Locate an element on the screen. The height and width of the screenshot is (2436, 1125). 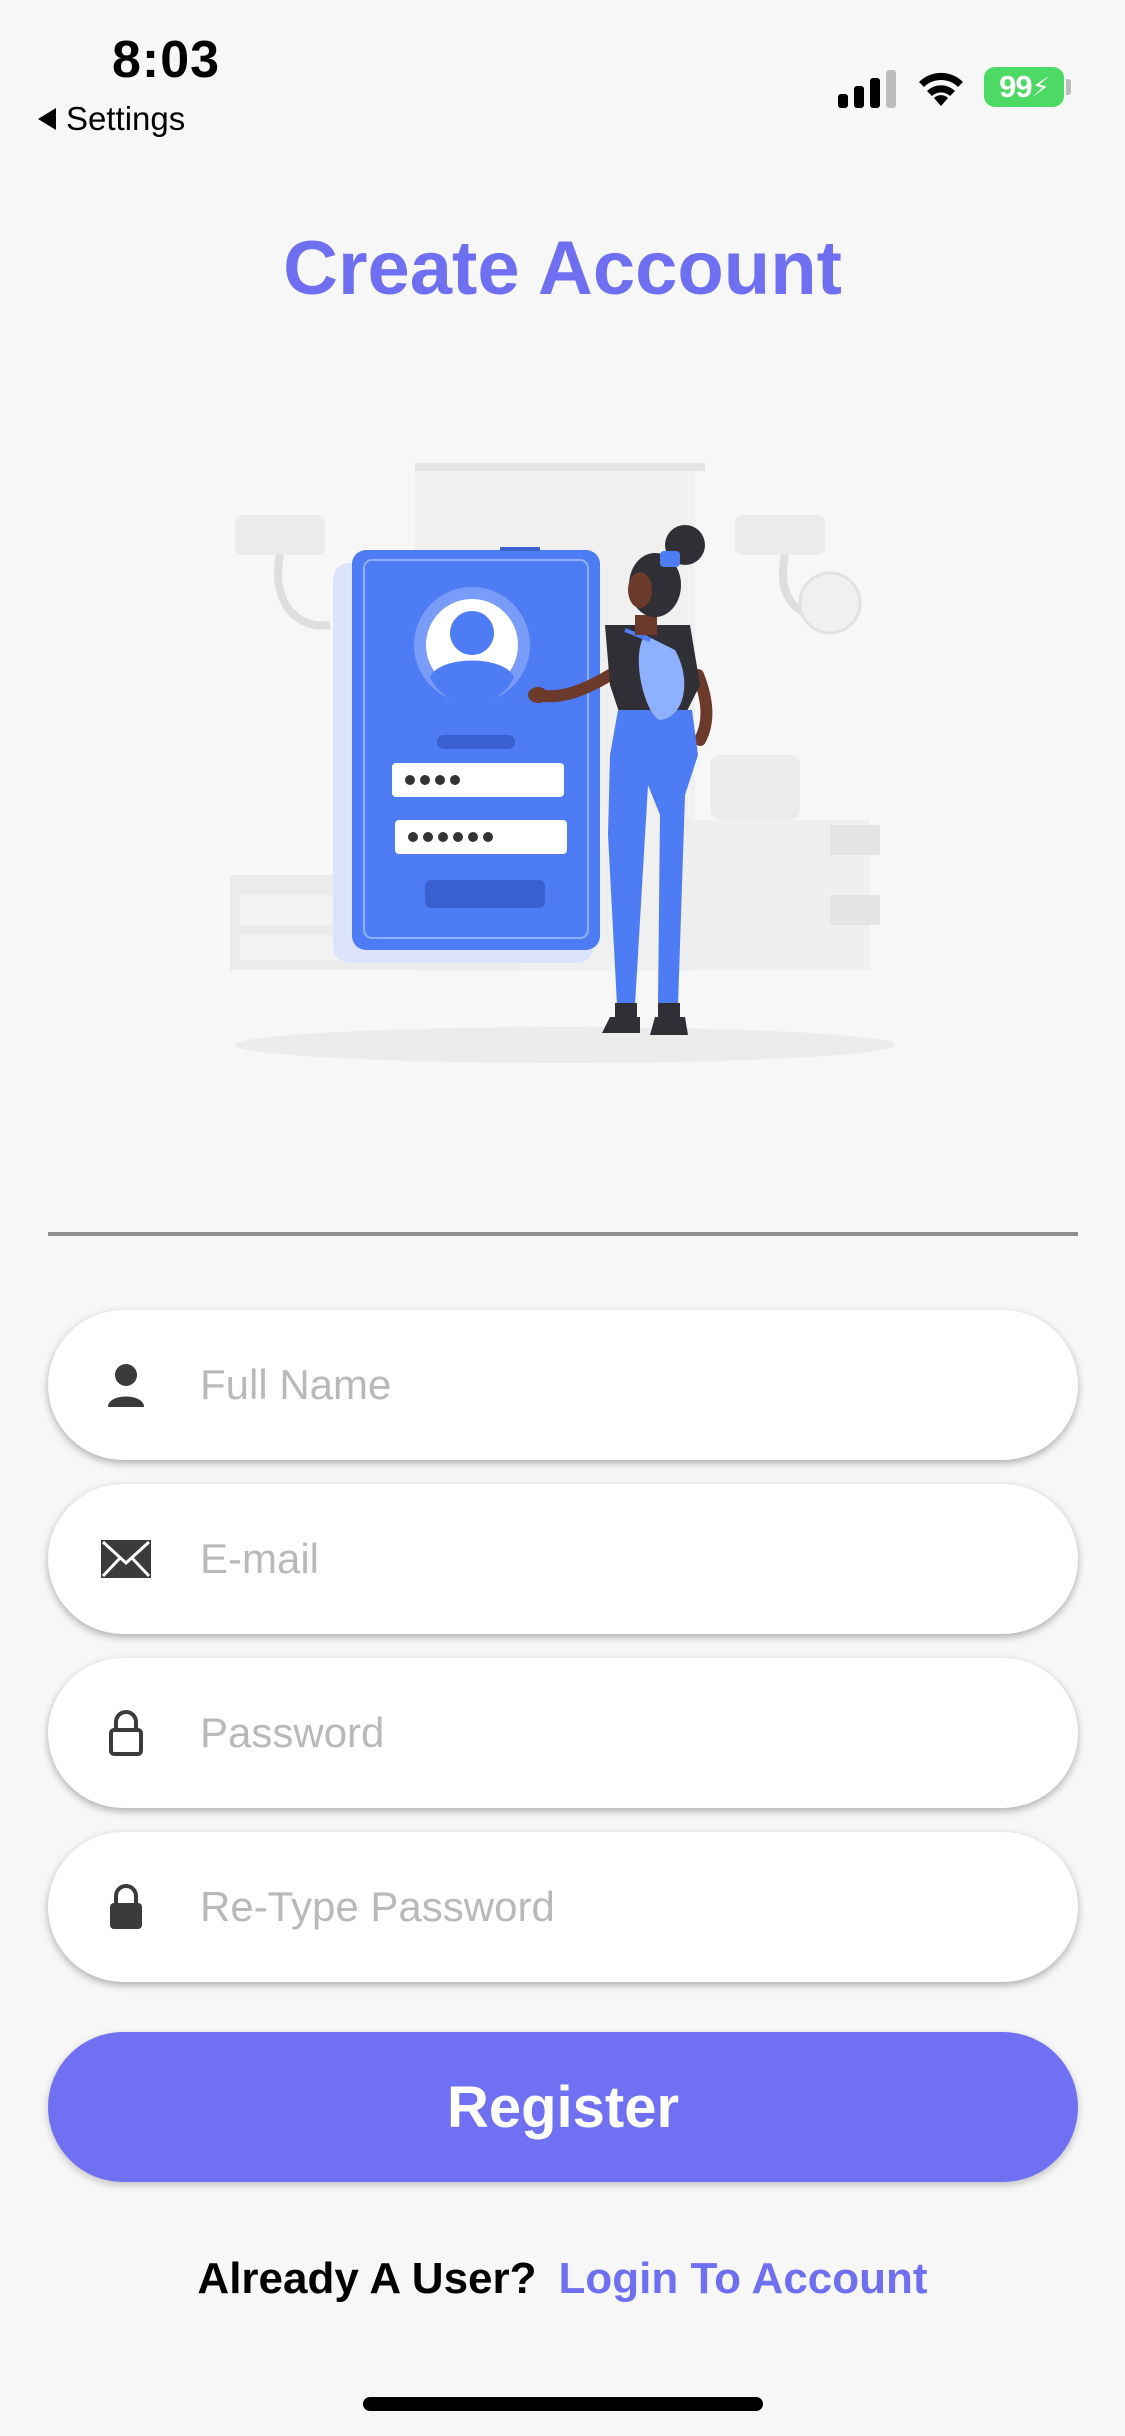
back-arrow-icon is located at coordinates (47, 119).